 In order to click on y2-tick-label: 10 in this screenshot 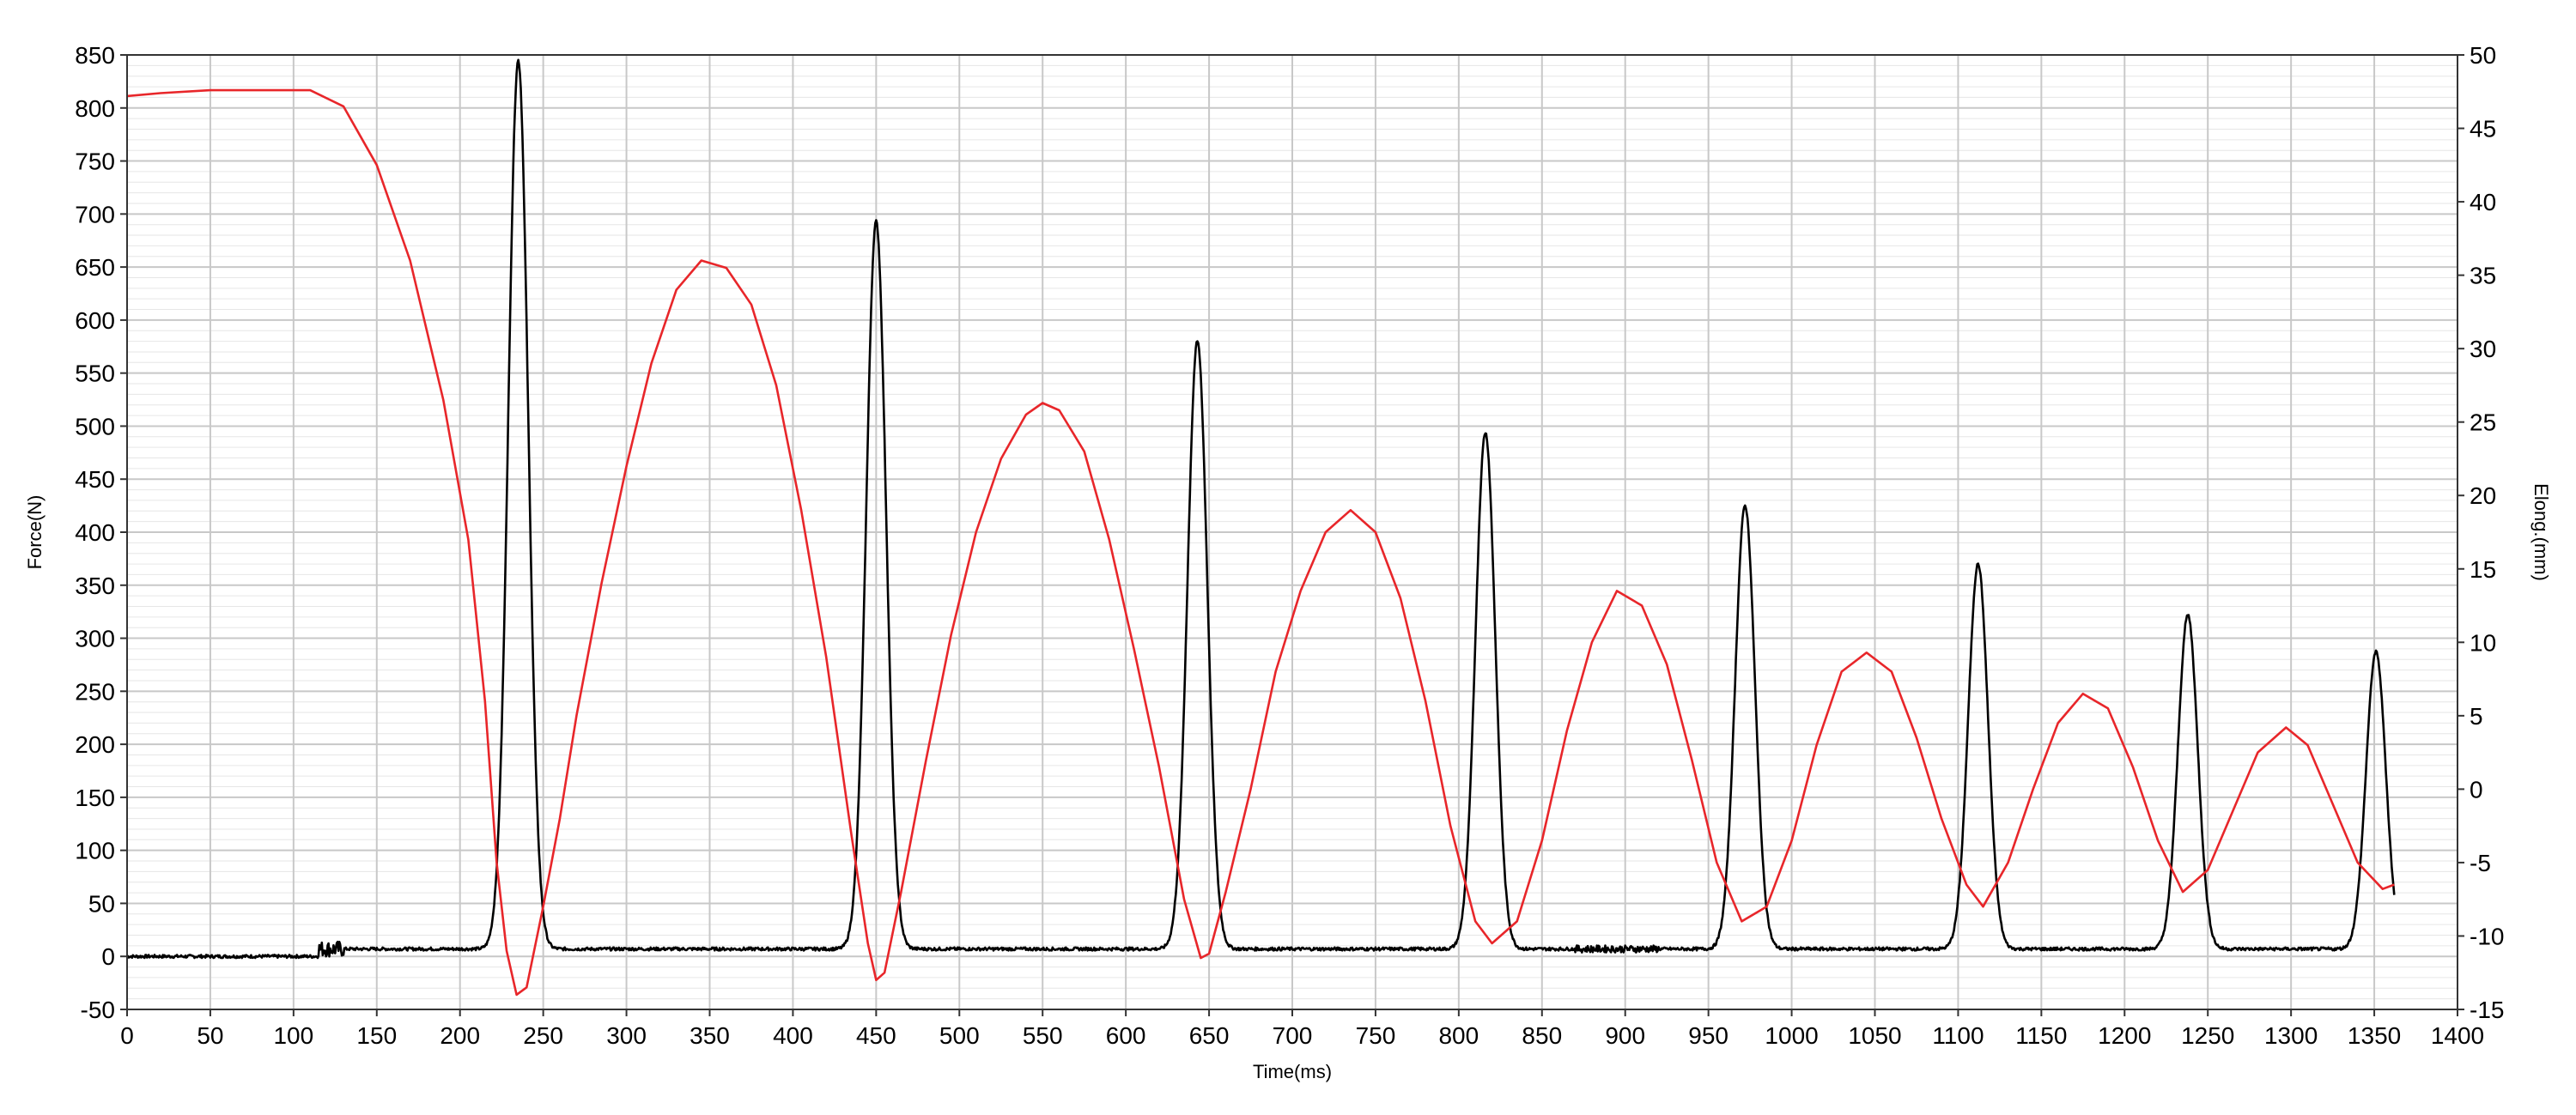, I will do `click(2483, 642)`.